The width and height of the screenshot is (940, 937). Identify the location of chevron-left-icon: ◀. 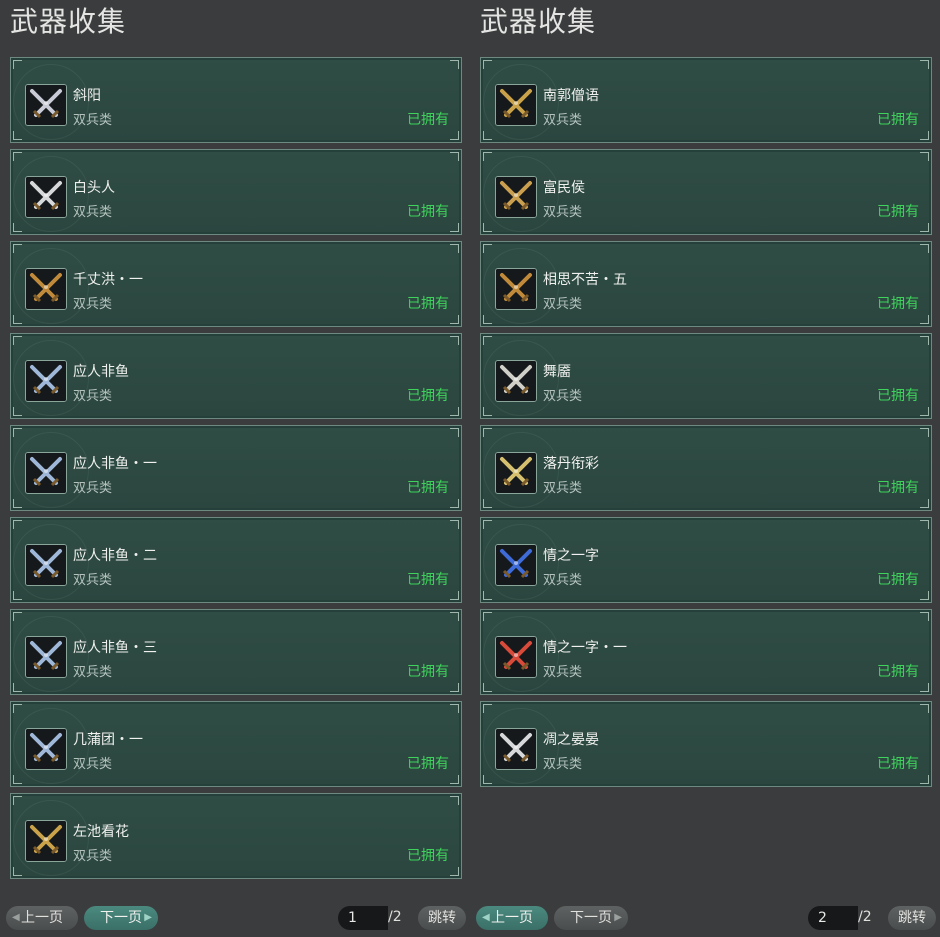
(16, 917).